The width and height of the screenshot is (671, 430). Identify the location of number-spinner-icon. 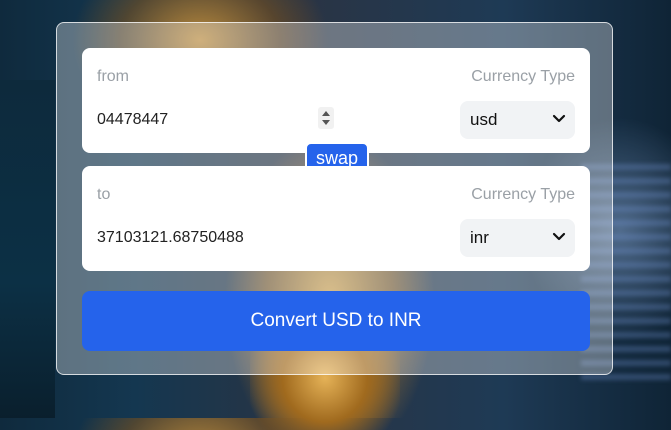
(326, 118).